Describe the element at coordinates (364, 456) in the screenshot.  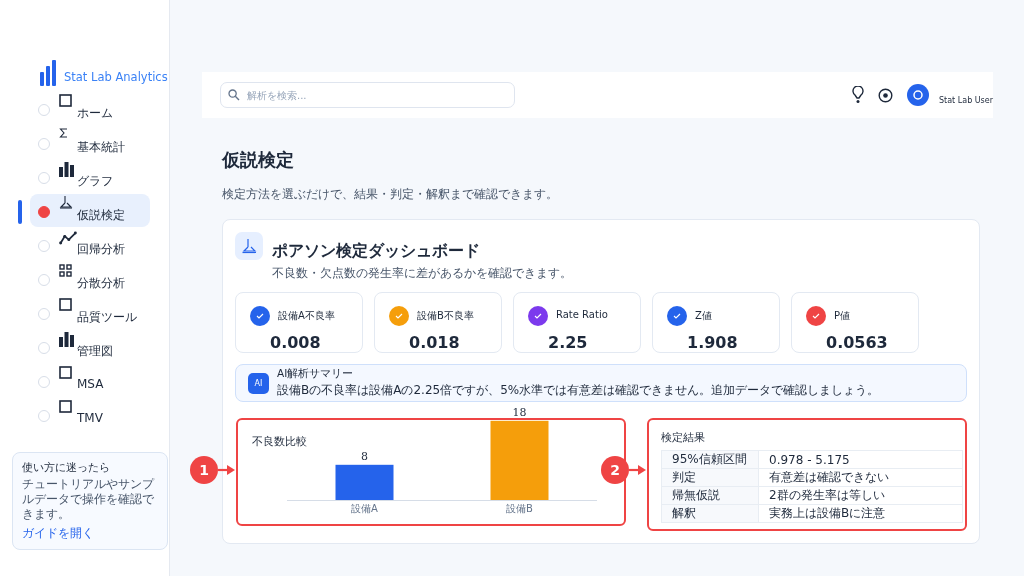
I see `data-label: 8` at that location.